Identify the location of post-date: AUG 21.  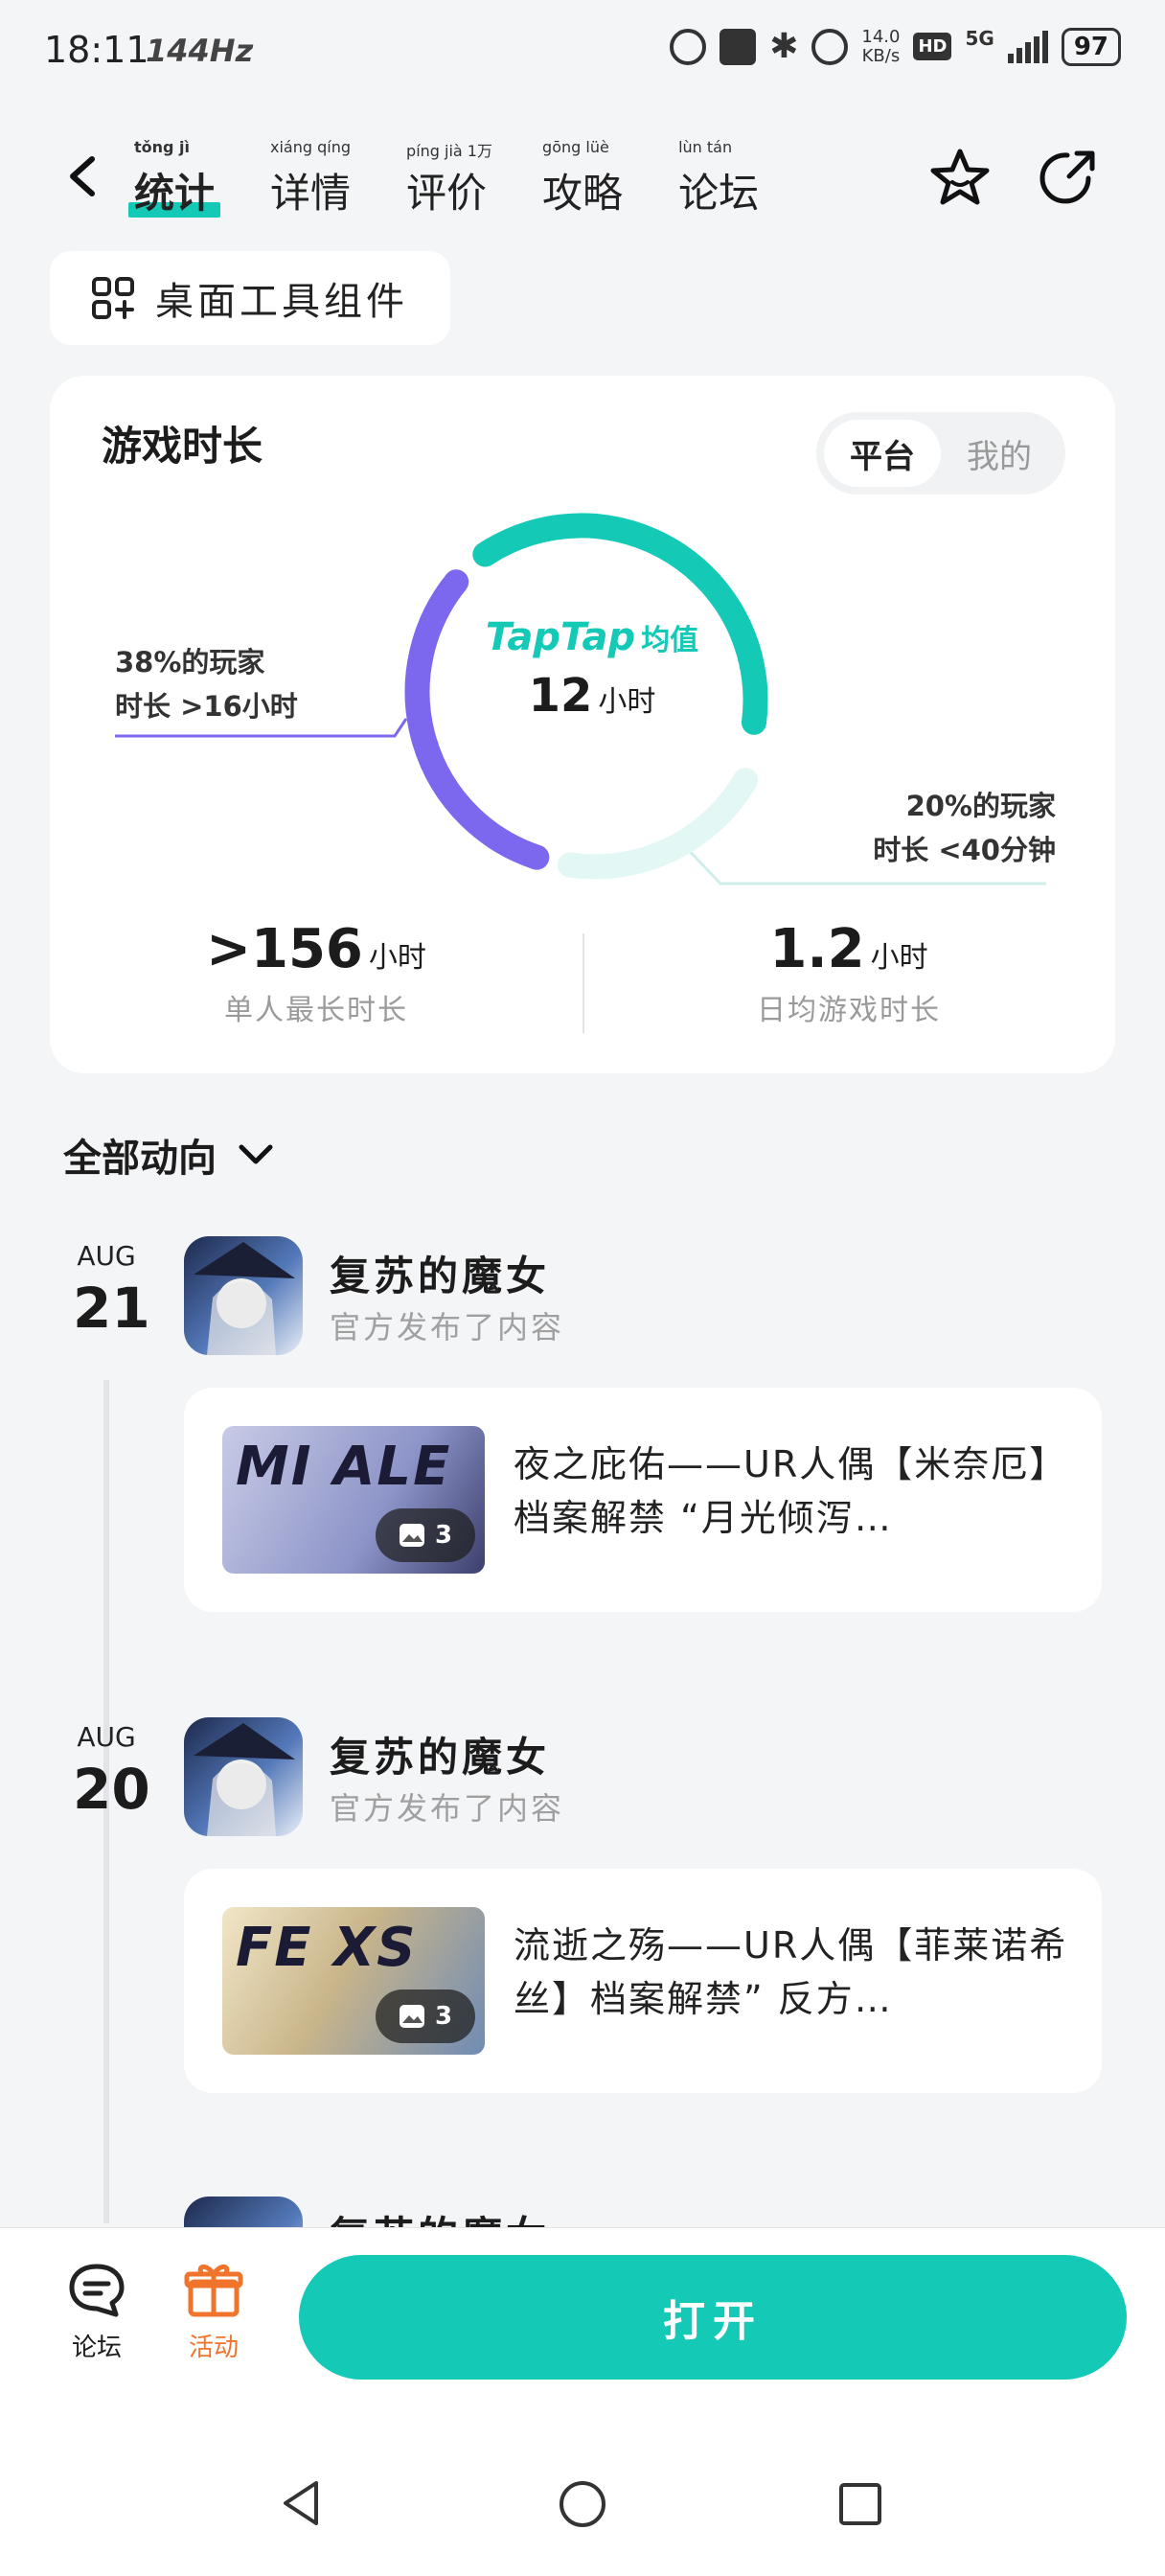
(111, 1290).